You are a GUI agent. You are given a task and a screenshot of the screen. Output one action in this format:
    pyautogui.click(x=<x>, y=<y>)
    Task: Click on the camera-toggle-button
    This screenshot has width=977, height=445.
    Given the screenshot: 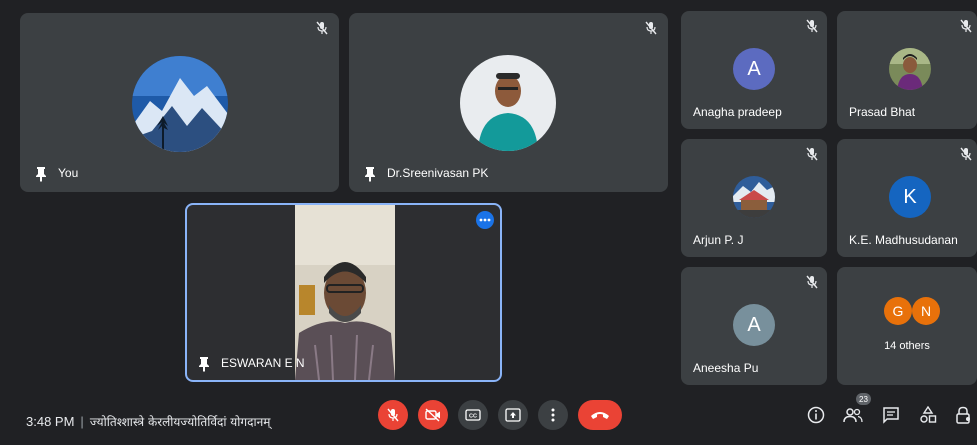 What is the action you would take?
    pyautogui.click(x=433, y=415)
    